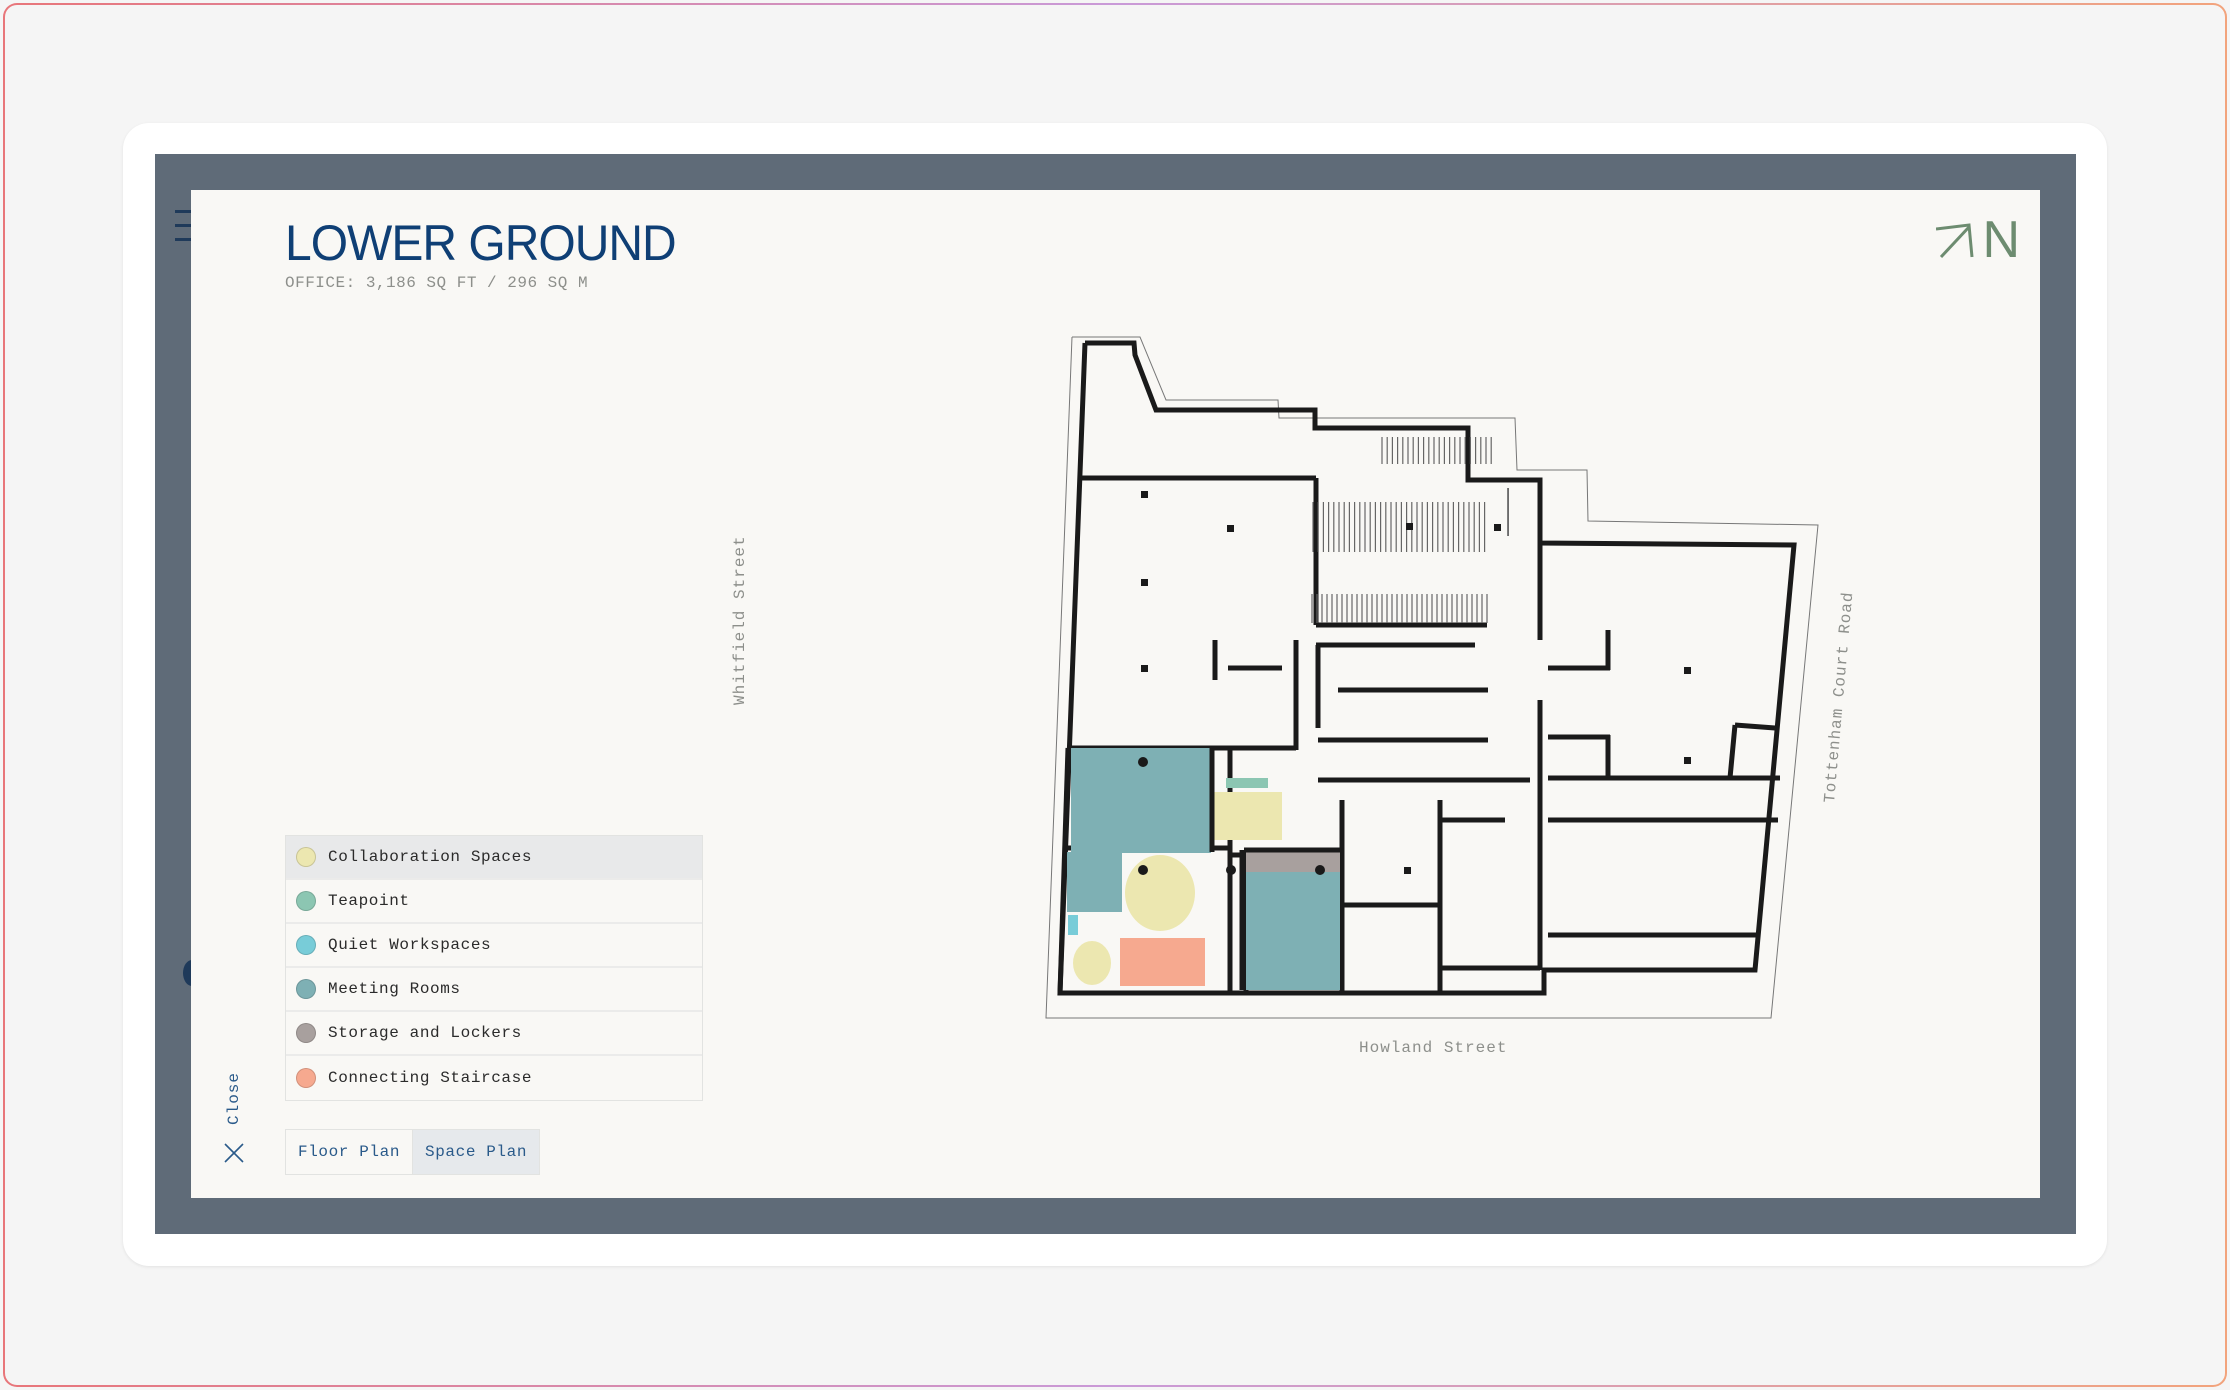 The width and height of the screenshot is (2230, 1390). I want to click on legend-item-connecting-staircase: Connecting Staircase, so click(494, 1078).